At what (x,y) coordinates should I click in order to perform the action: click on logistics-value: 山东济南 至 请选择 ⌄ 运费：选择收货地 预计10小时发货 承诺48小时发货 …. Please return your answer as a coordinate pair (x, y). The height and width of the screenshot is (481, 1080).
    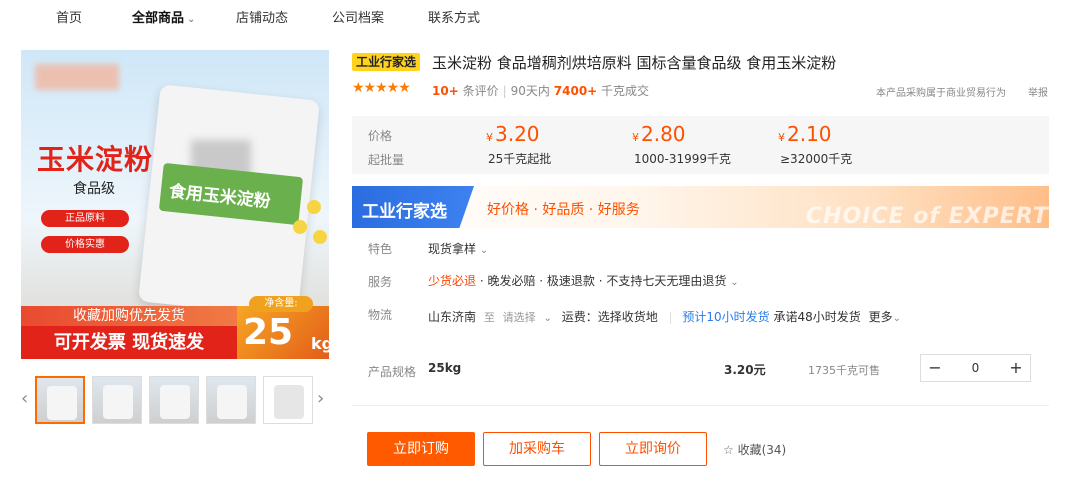
    Looking at the image, I should click on (664, 316).